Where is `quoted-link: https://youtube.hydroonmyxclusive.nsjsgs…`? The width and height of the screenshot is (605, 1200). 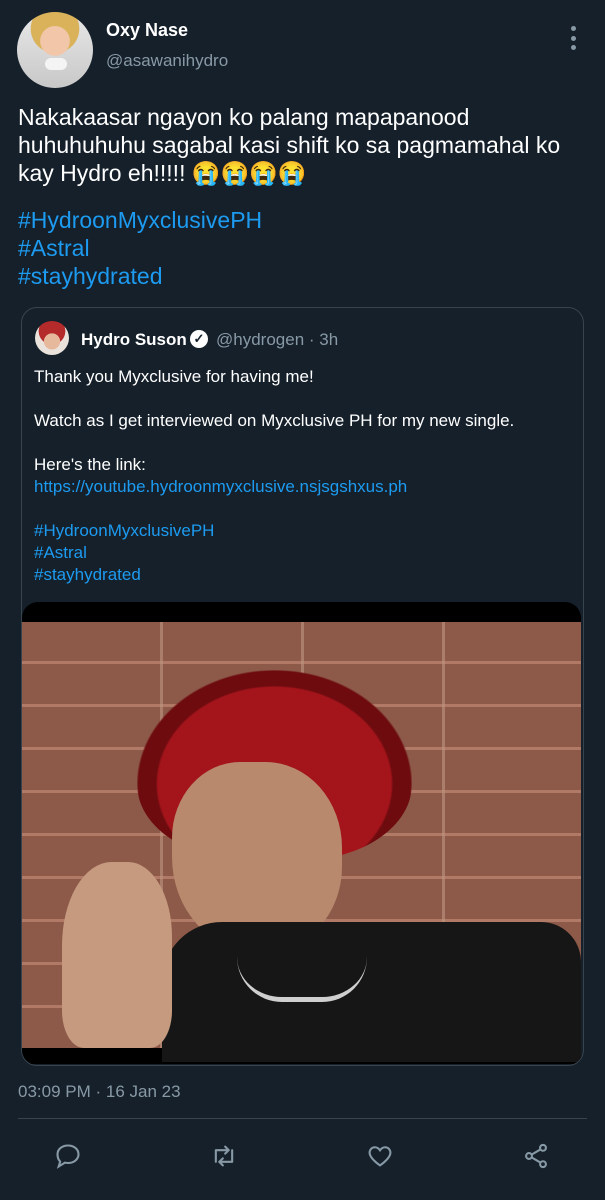 quoted-link: https://youtube.hydroonmyxclusive.nsjsgs… is located at coordinates (274, 487).